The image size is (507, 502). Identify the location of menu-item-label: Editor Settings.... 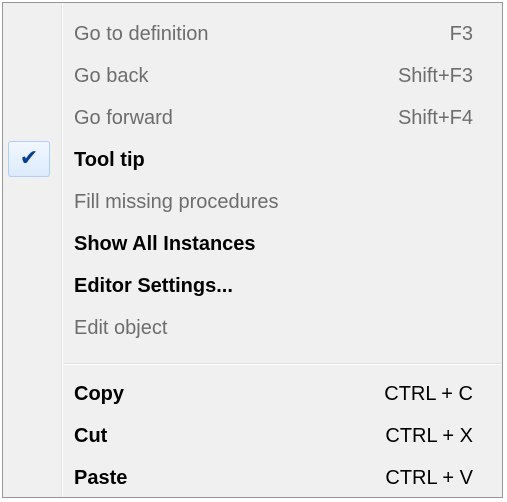
(153, 286).